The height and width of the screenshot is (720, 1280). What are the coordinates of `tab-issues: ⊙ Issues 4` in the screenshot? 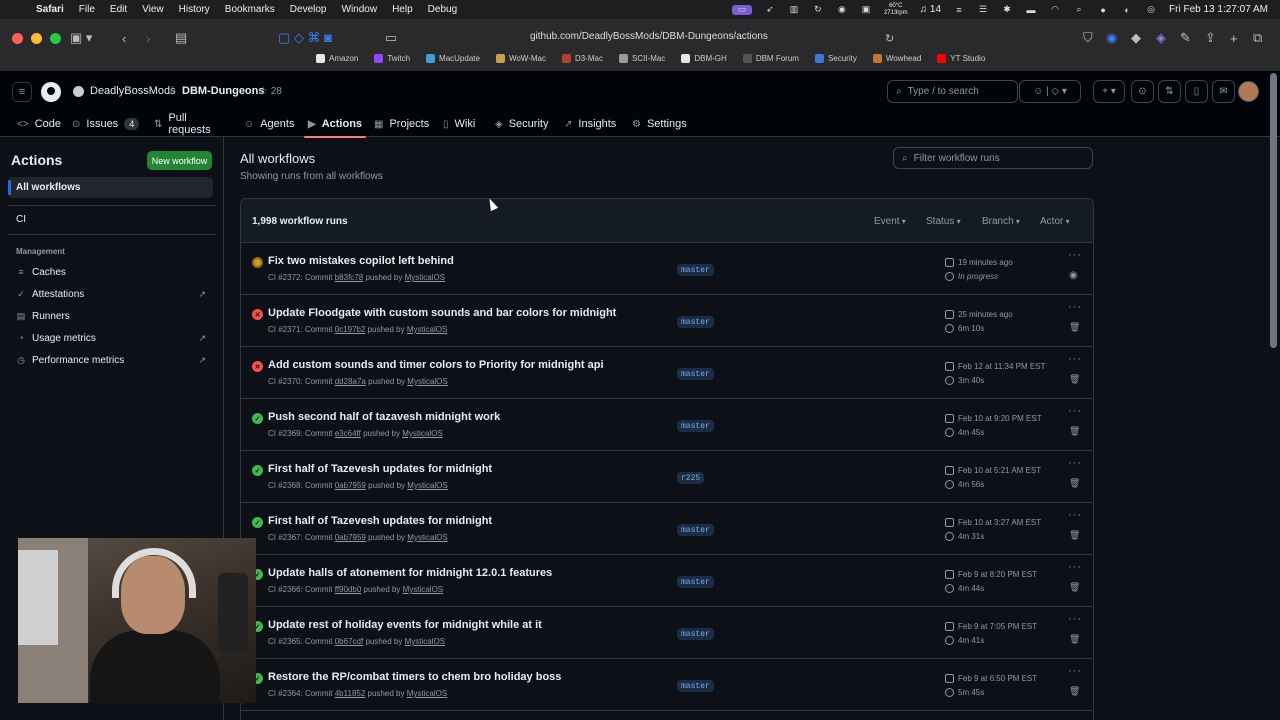 It's located at (106, 124).